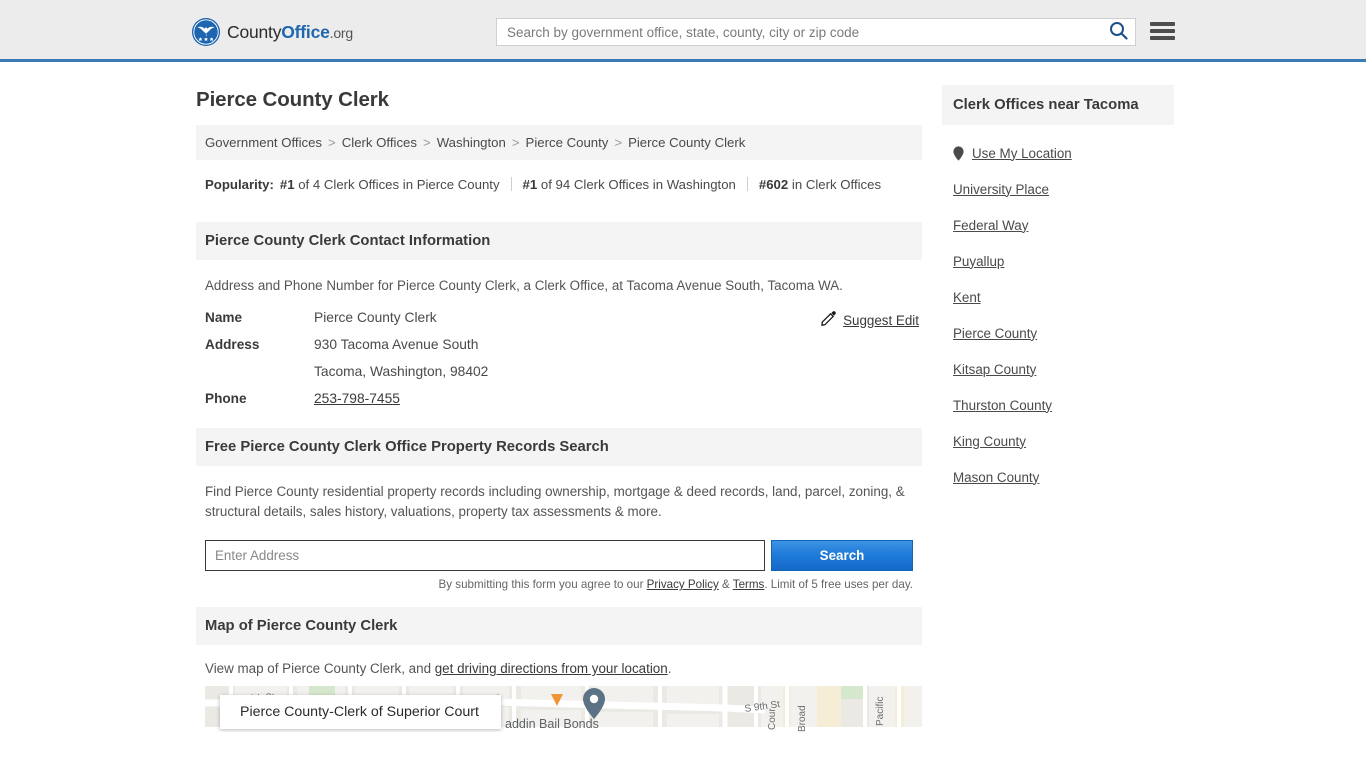 The height and width of the screenshot is (768, 1366). I want to click on privacy-policy-link: Privacy Policy, so click(683, 584).